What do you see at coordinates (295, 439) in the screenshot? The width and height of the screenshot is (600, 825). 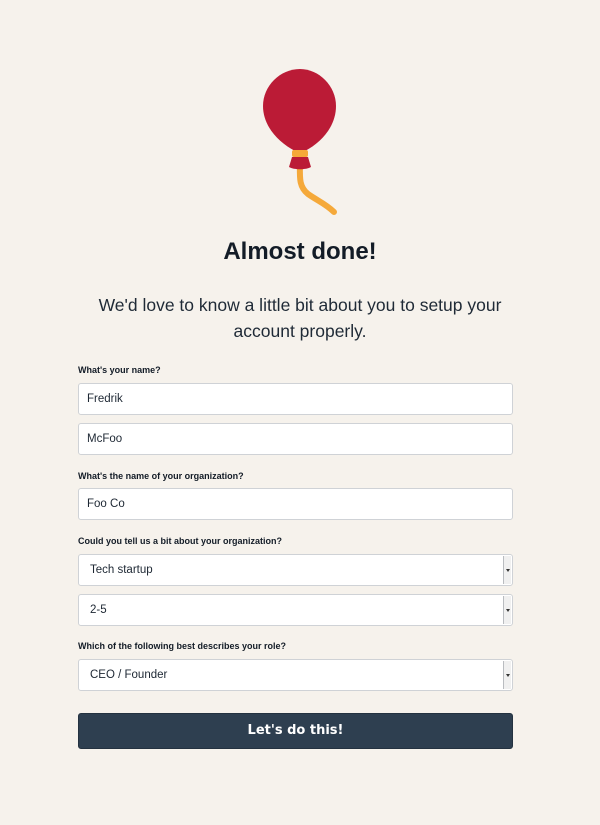 I see `last-name-input` at bounding box center [295, 439].